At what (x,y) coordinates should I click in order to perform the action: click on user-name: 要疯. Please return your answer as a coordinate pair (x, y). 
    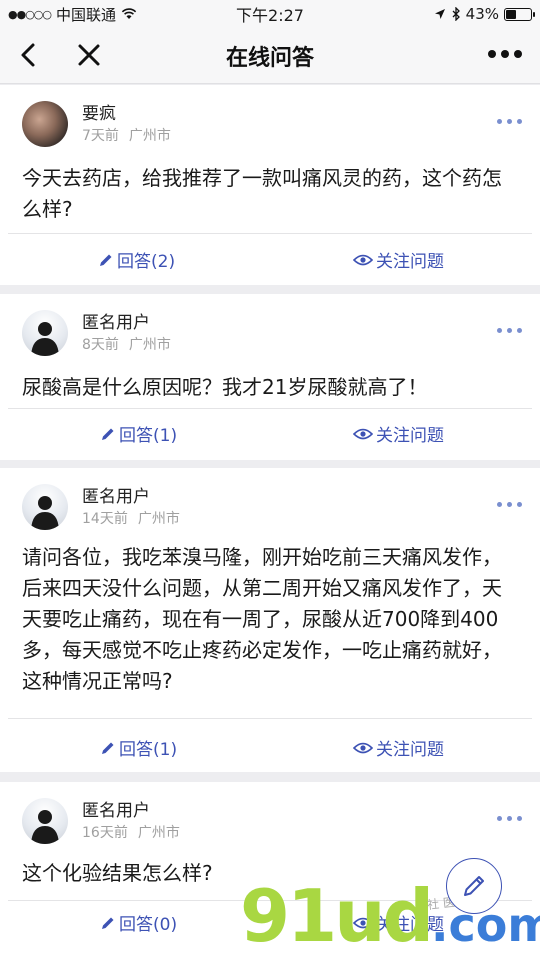
    Looking at the image, I should click on (99, 114).